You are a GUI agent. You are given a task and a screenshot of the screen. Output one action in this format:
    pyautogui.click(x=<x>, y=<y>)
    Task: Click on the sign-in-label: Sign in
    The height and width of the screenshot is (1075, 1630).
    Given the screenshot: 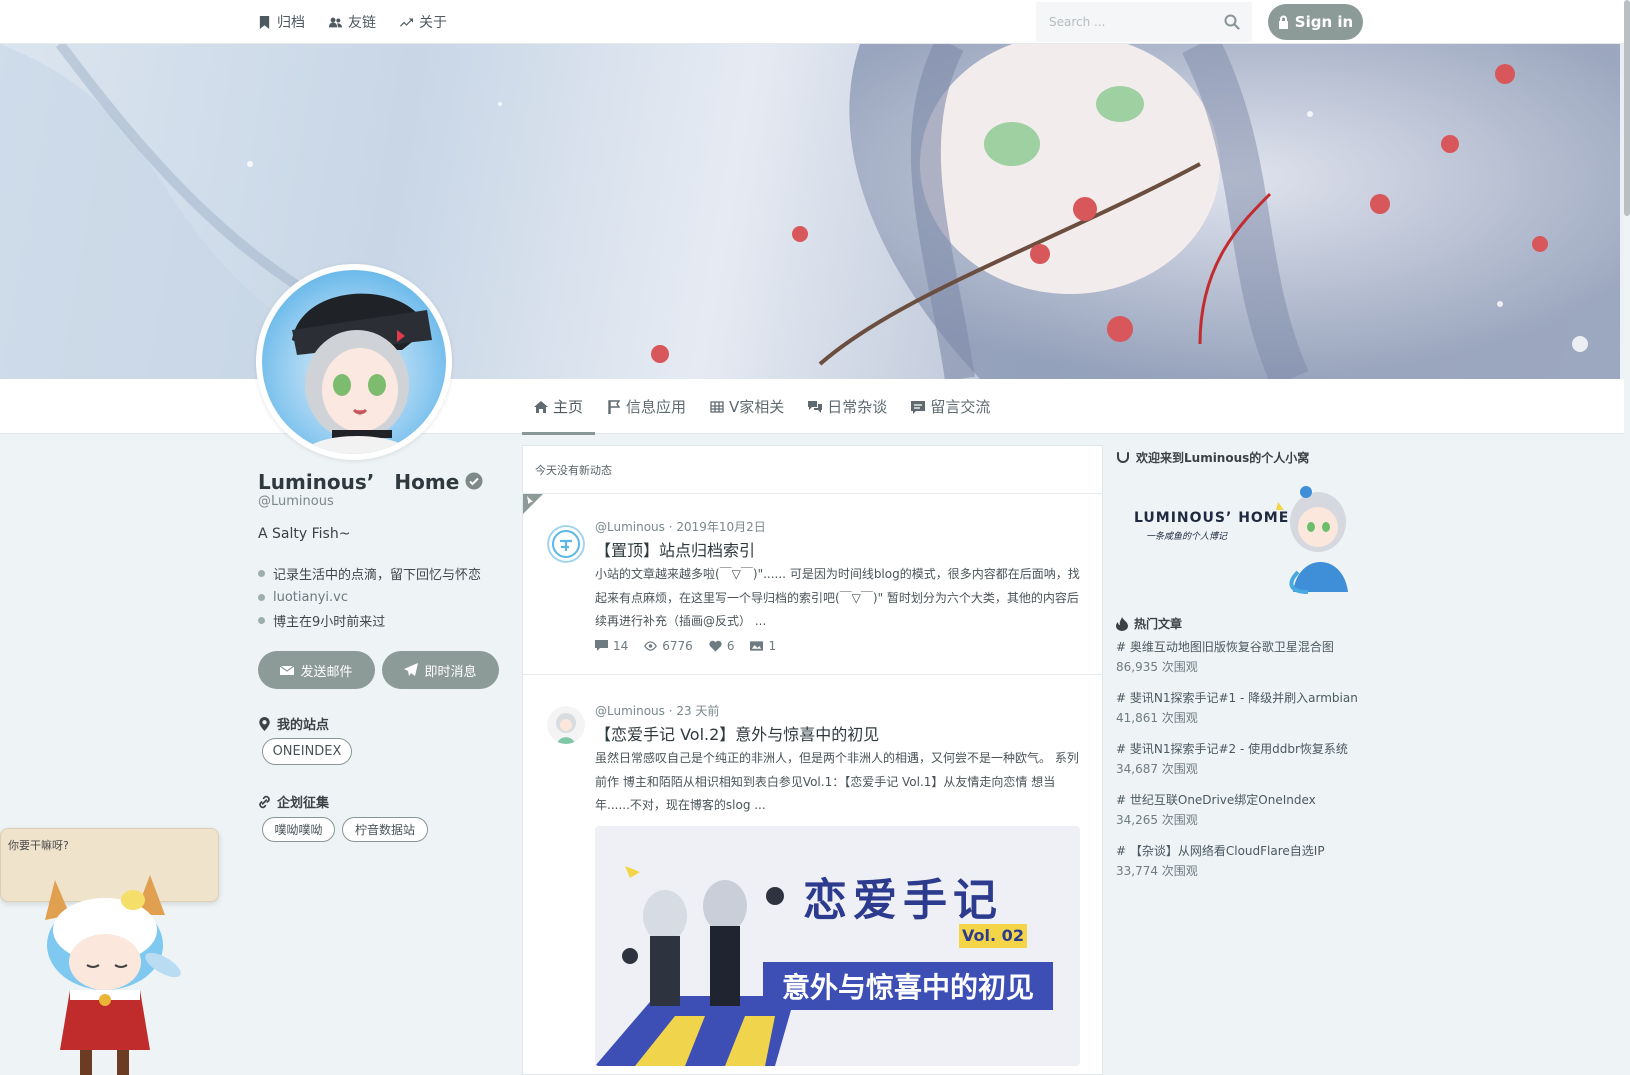 What is the action you would take?
    pyautogui.click(x=1324, y=22)
    